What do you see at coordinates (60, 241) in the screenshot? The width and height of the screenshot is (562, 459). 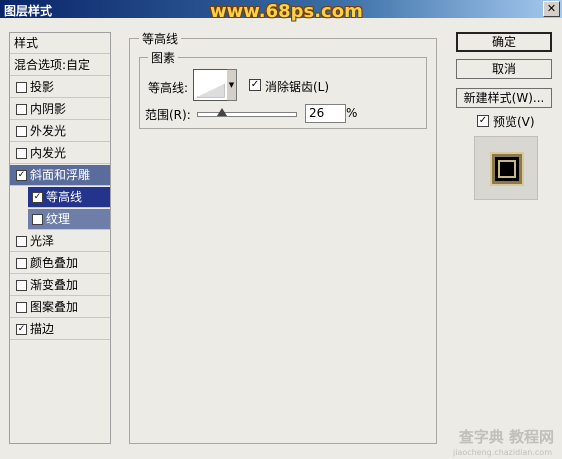 I see `style-item-satin: 光泽` at bounding box center [60, 241].